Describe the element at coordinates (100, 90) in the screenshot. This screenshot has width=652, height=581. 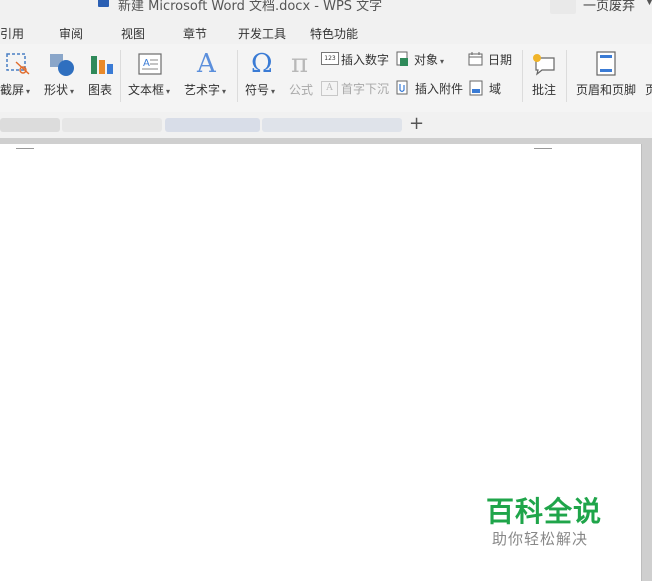
I see `chart-label: 图表` at that location.